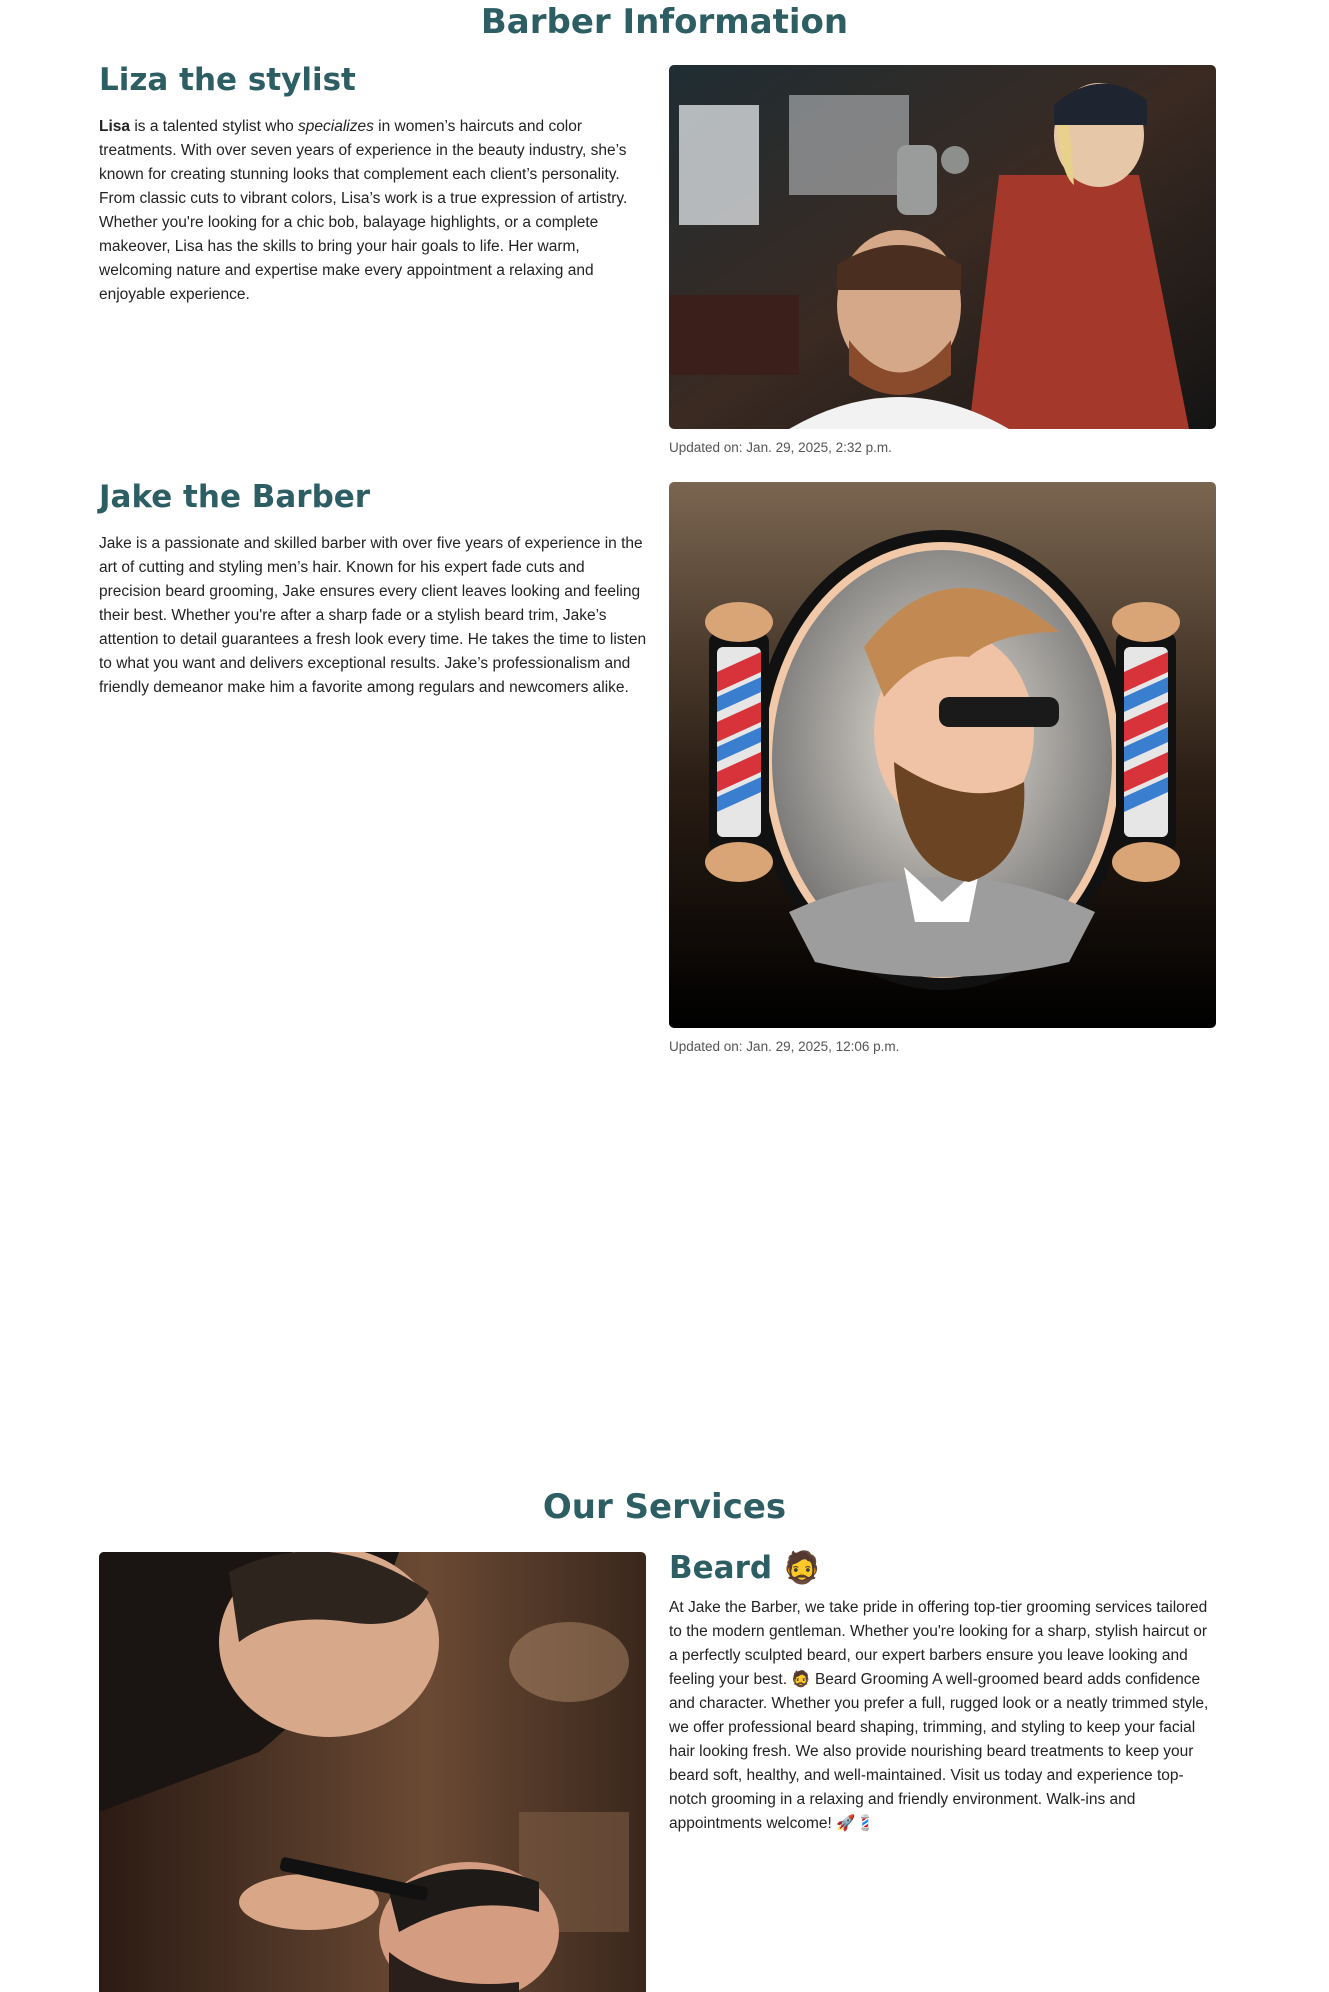 Image resolution: width=1329 pixels, height=1992 pixels. What do you see at coordinates (115, 126) in the screenshot?
I see `bio-lead-name: Lisa` at bounding box center [115, 126].